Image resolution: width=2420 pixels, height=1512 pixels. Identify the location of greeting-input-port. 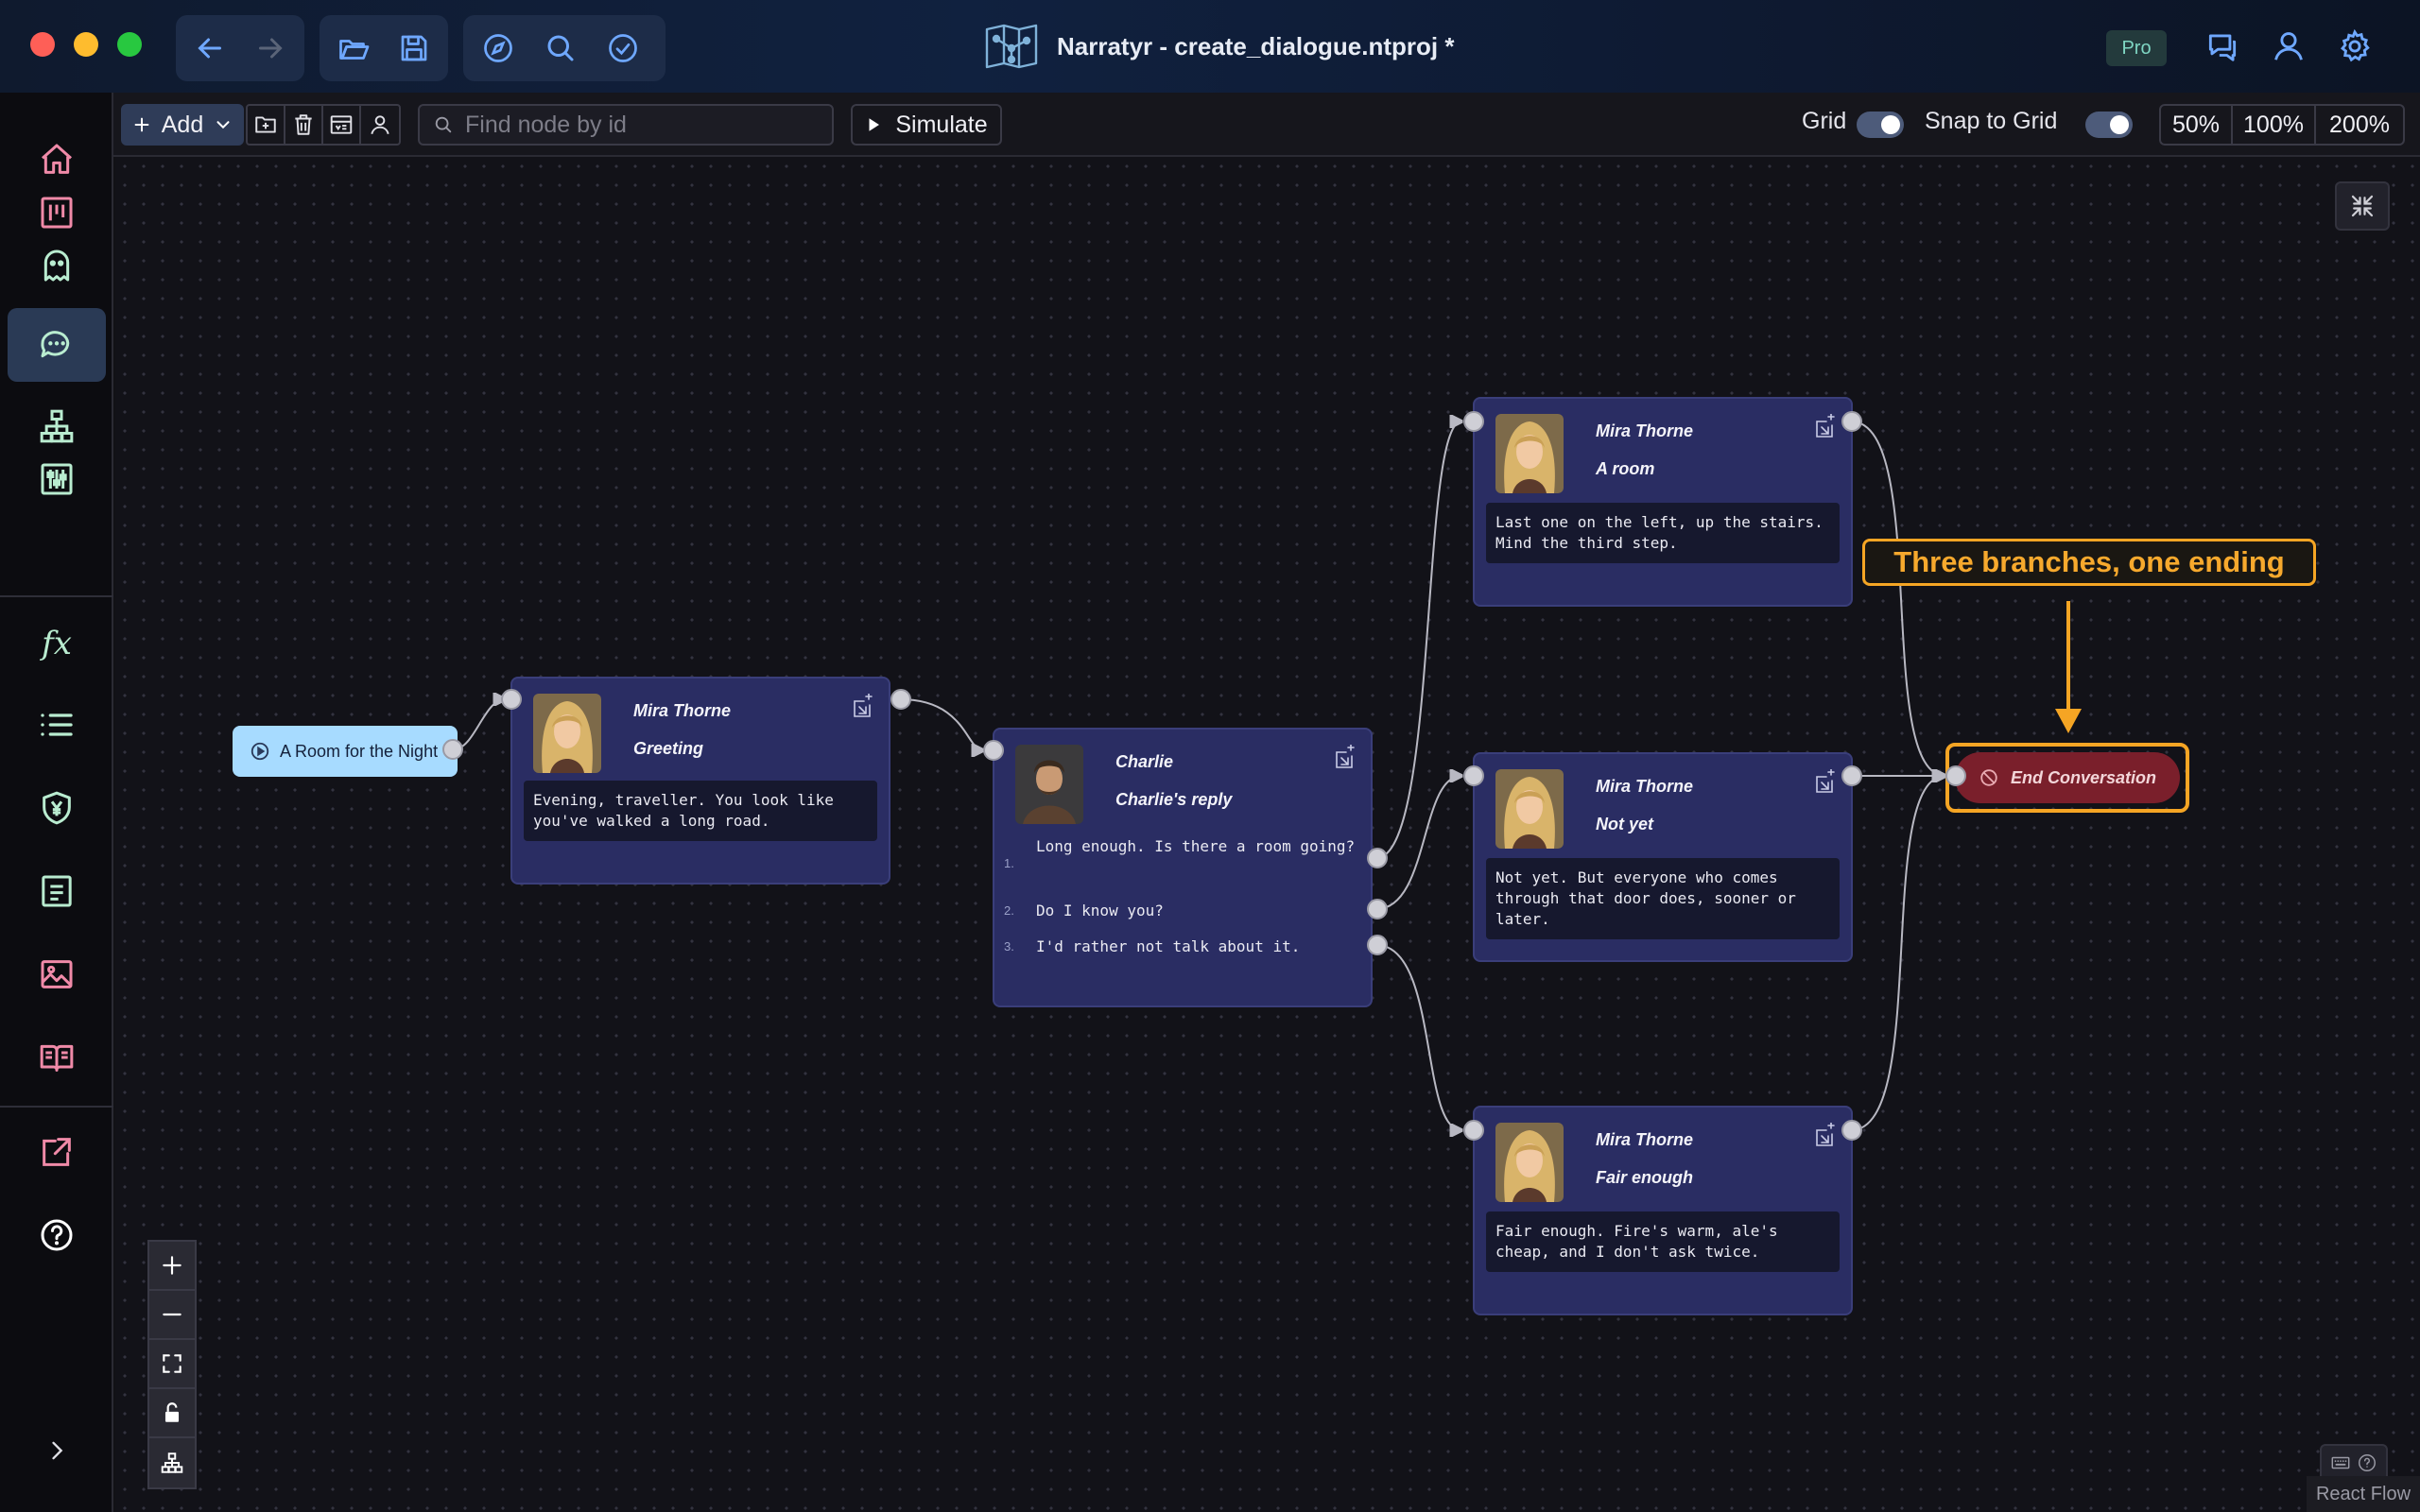
(512, 699).